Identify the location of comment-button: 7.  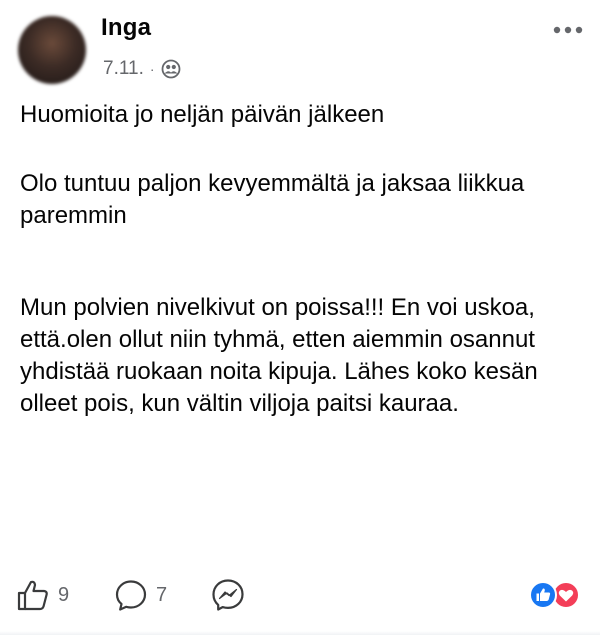
(140, 595).